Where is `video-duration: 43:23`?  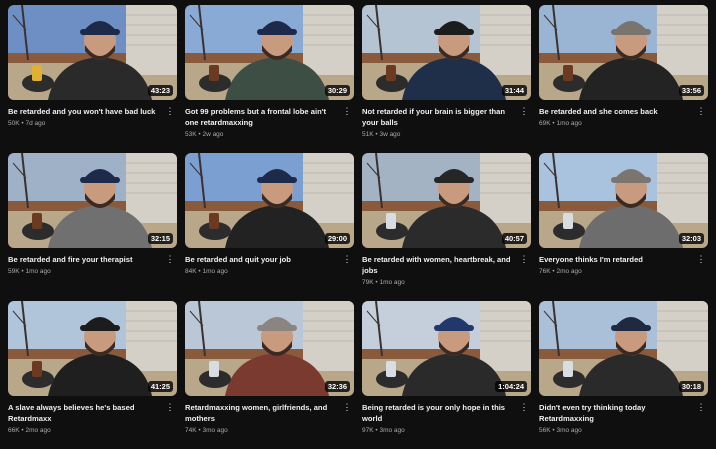 video-duration: 43:23 is located at coordinates (160, 90).